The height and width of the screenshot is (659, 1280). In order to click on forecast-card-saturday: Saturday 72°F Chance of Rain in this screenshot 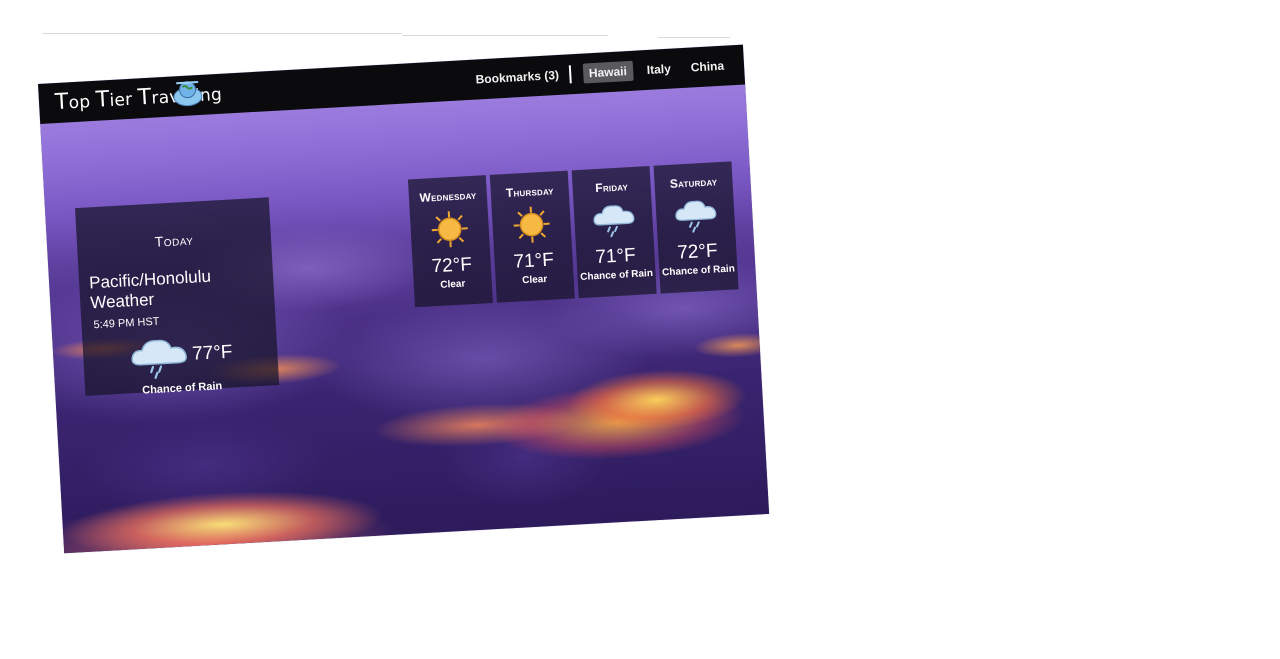, I will do `click(696, 227)`.